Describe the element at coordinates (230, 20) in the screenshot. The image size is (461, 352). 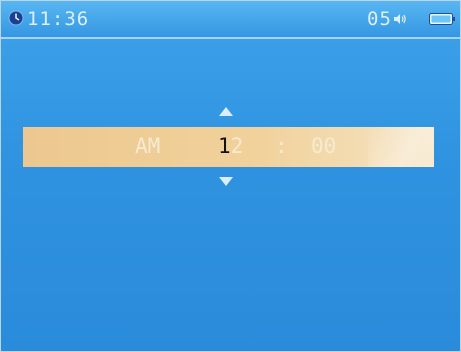
I see `status-bar: 11:36 05` at that location.